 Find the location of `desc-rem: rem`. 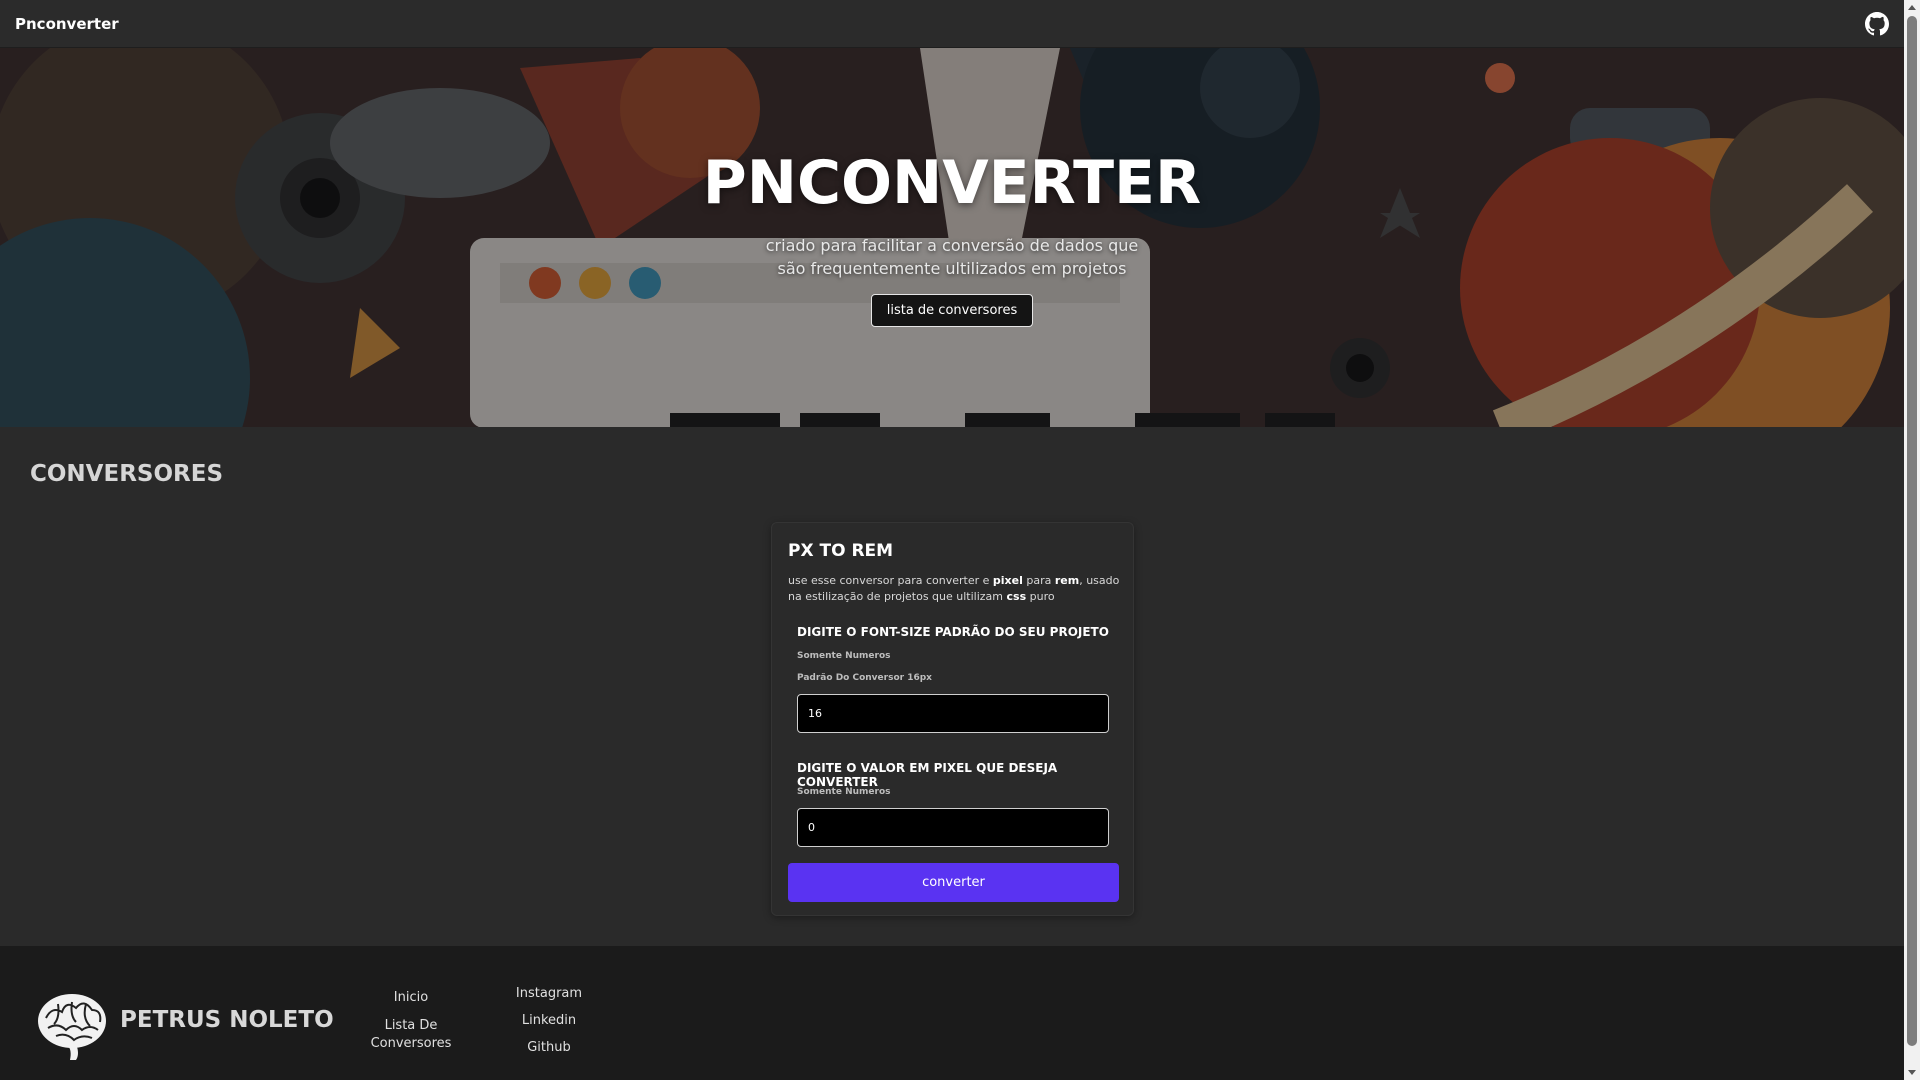

desc-rem: rem is located at coordinates (1067, 580).